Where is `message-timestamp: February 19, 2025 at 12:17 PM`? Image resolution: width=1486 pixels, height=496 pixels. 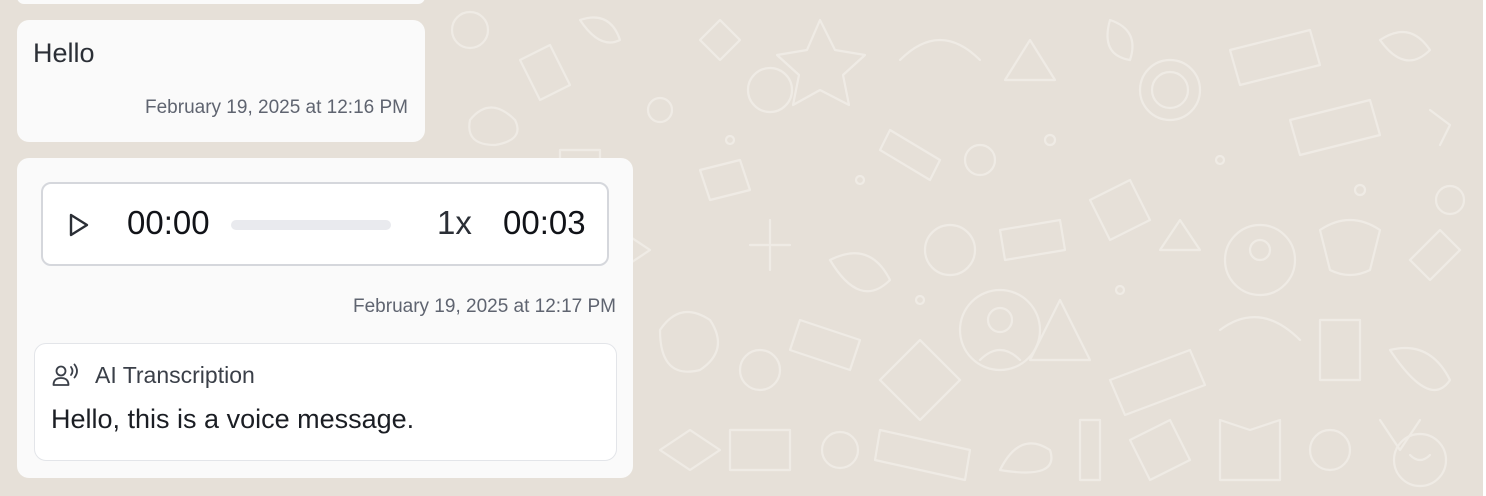 message-timestamp: February 19, 2025 at 12:17 PM is located at coordinates (484, 306).